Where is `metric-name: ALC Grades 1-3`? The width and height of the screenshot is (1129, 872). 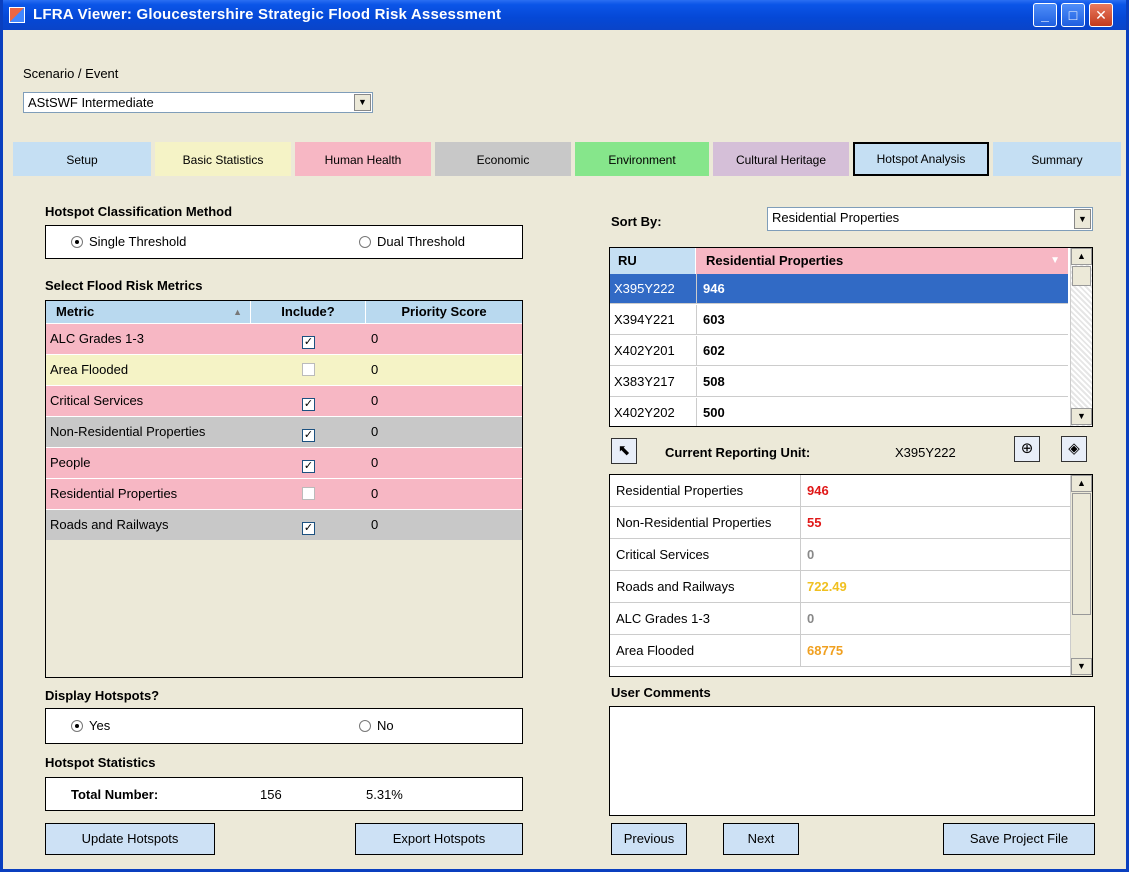 metric-name: ALC Grades 1-3 is located at coordinates (97, 338).